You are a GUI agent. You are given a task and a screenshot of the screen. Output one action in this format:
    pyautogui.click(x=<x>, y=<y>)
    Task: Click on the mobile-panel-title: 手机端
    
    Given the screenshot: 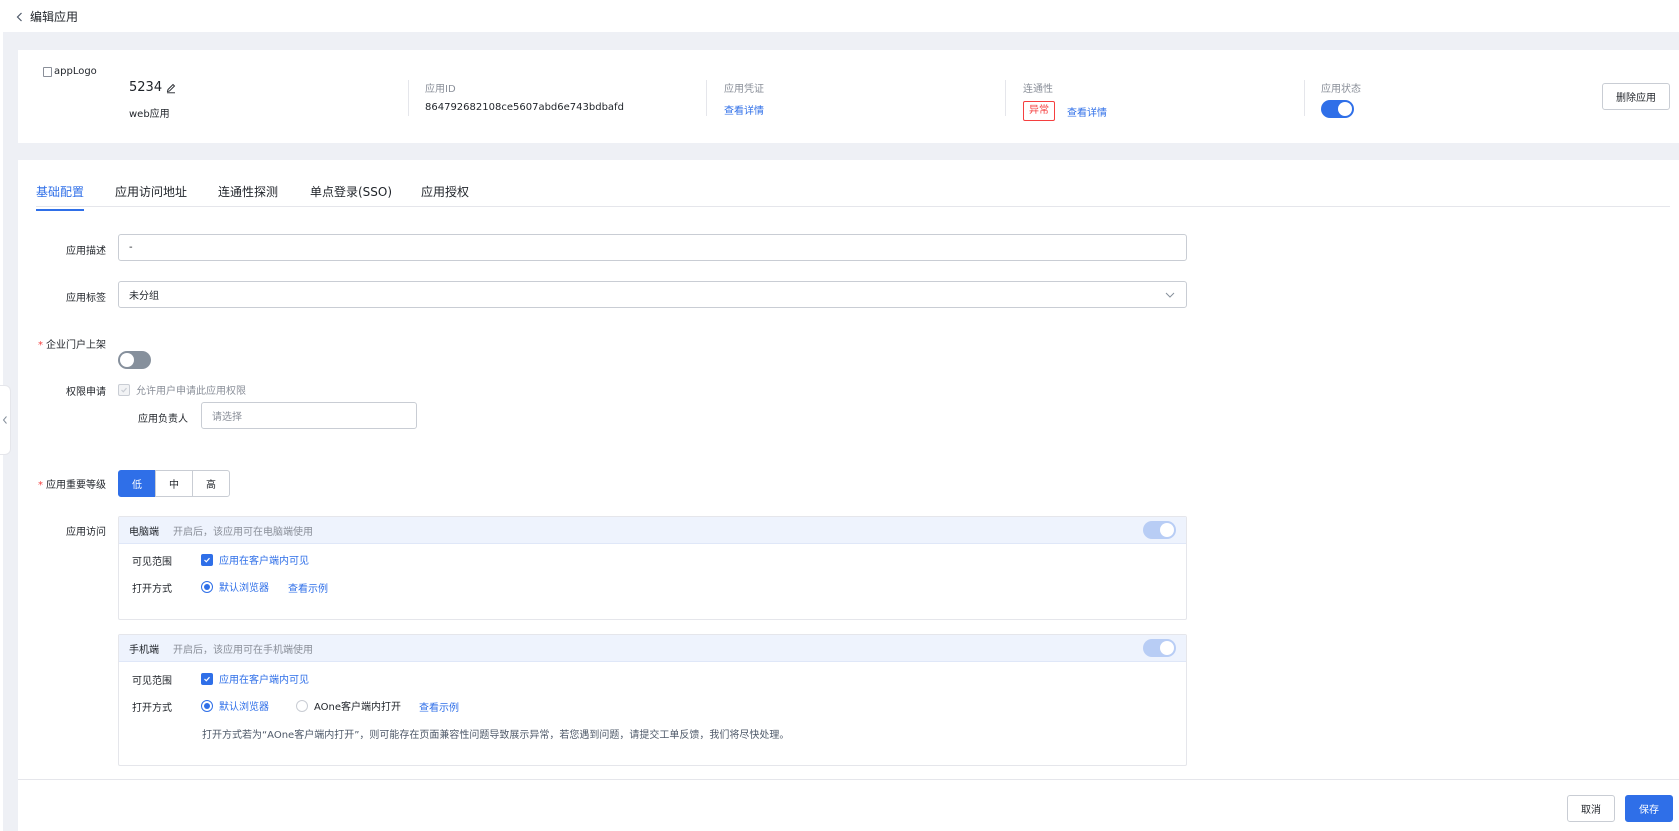 What is the action you would take?
    pyautogui.click(x=144, y=650)
    